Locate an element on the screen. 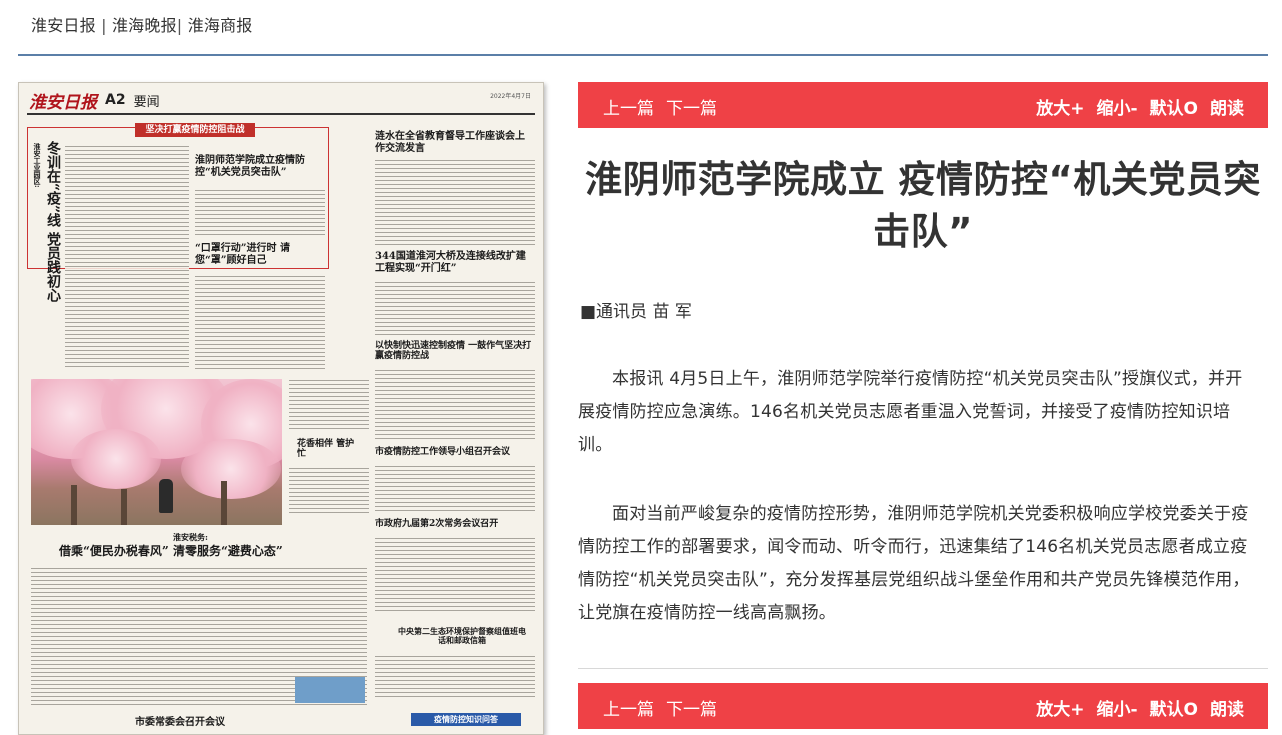  masthead-date: 2022年4月7日 is located at coordinates (510, 96).